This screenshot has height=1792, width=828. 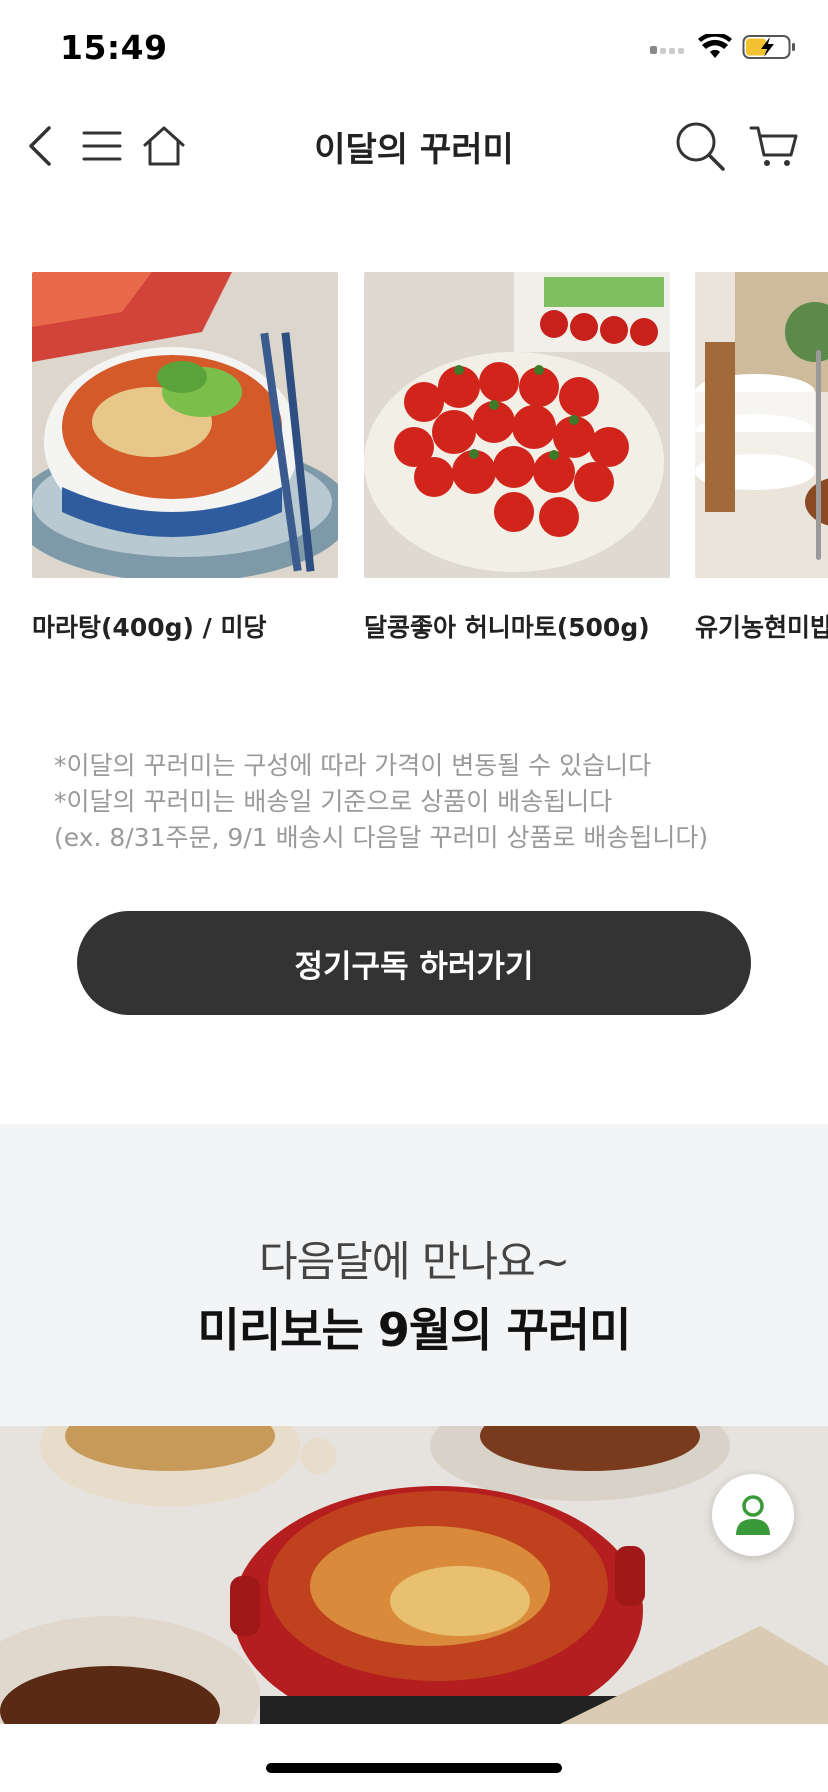 I want to click on search-icon, so click(x=700, y=146).